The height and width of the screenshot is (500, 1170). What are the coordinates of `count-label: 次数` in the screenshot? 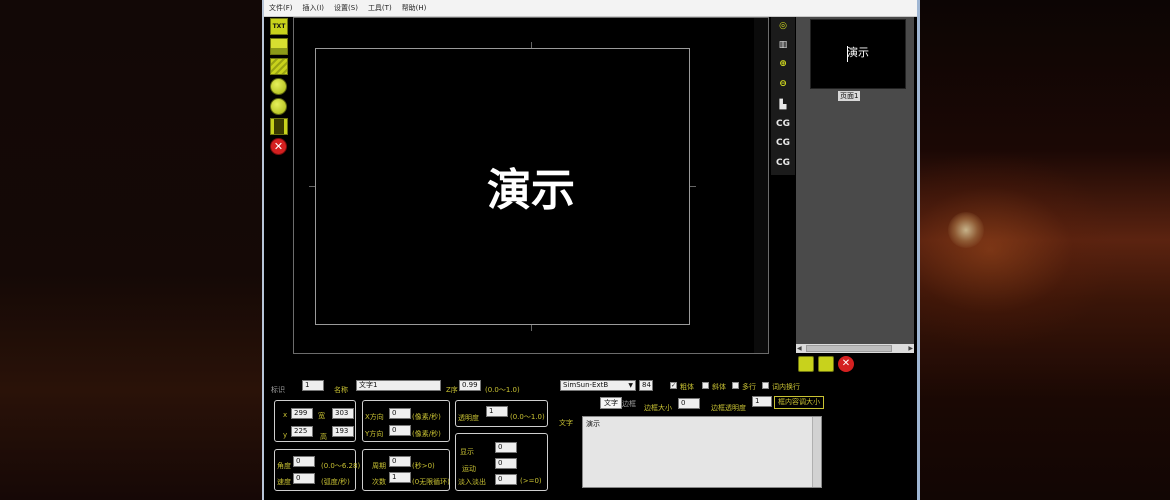 It's located at (379, 482).